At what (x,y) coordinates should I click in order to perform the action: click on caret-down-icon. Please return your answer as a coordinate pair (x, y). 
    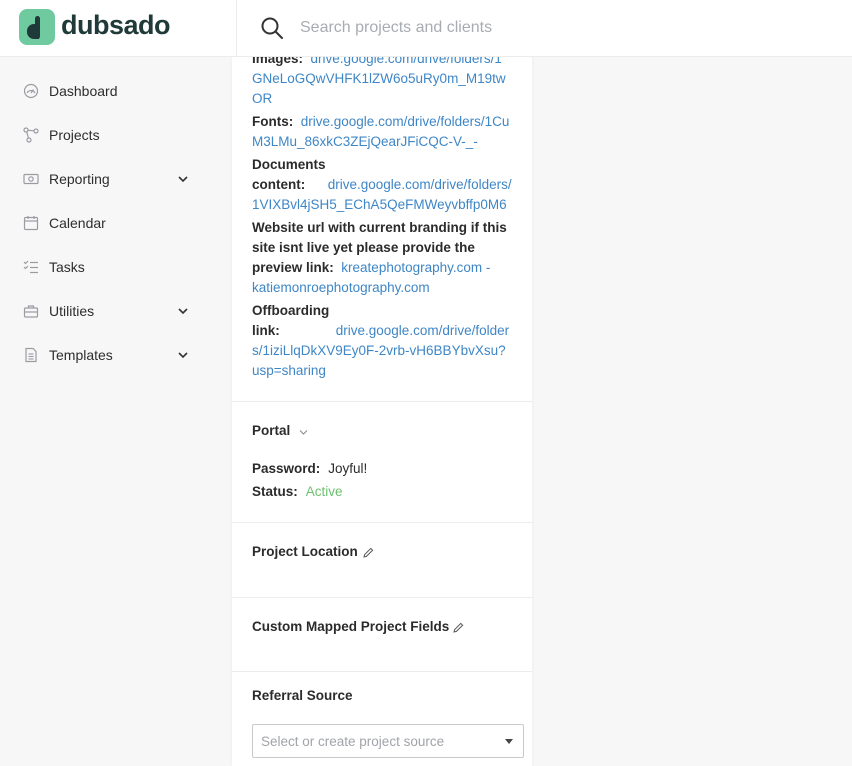
    Looking at the image, I should click on (509, 741).